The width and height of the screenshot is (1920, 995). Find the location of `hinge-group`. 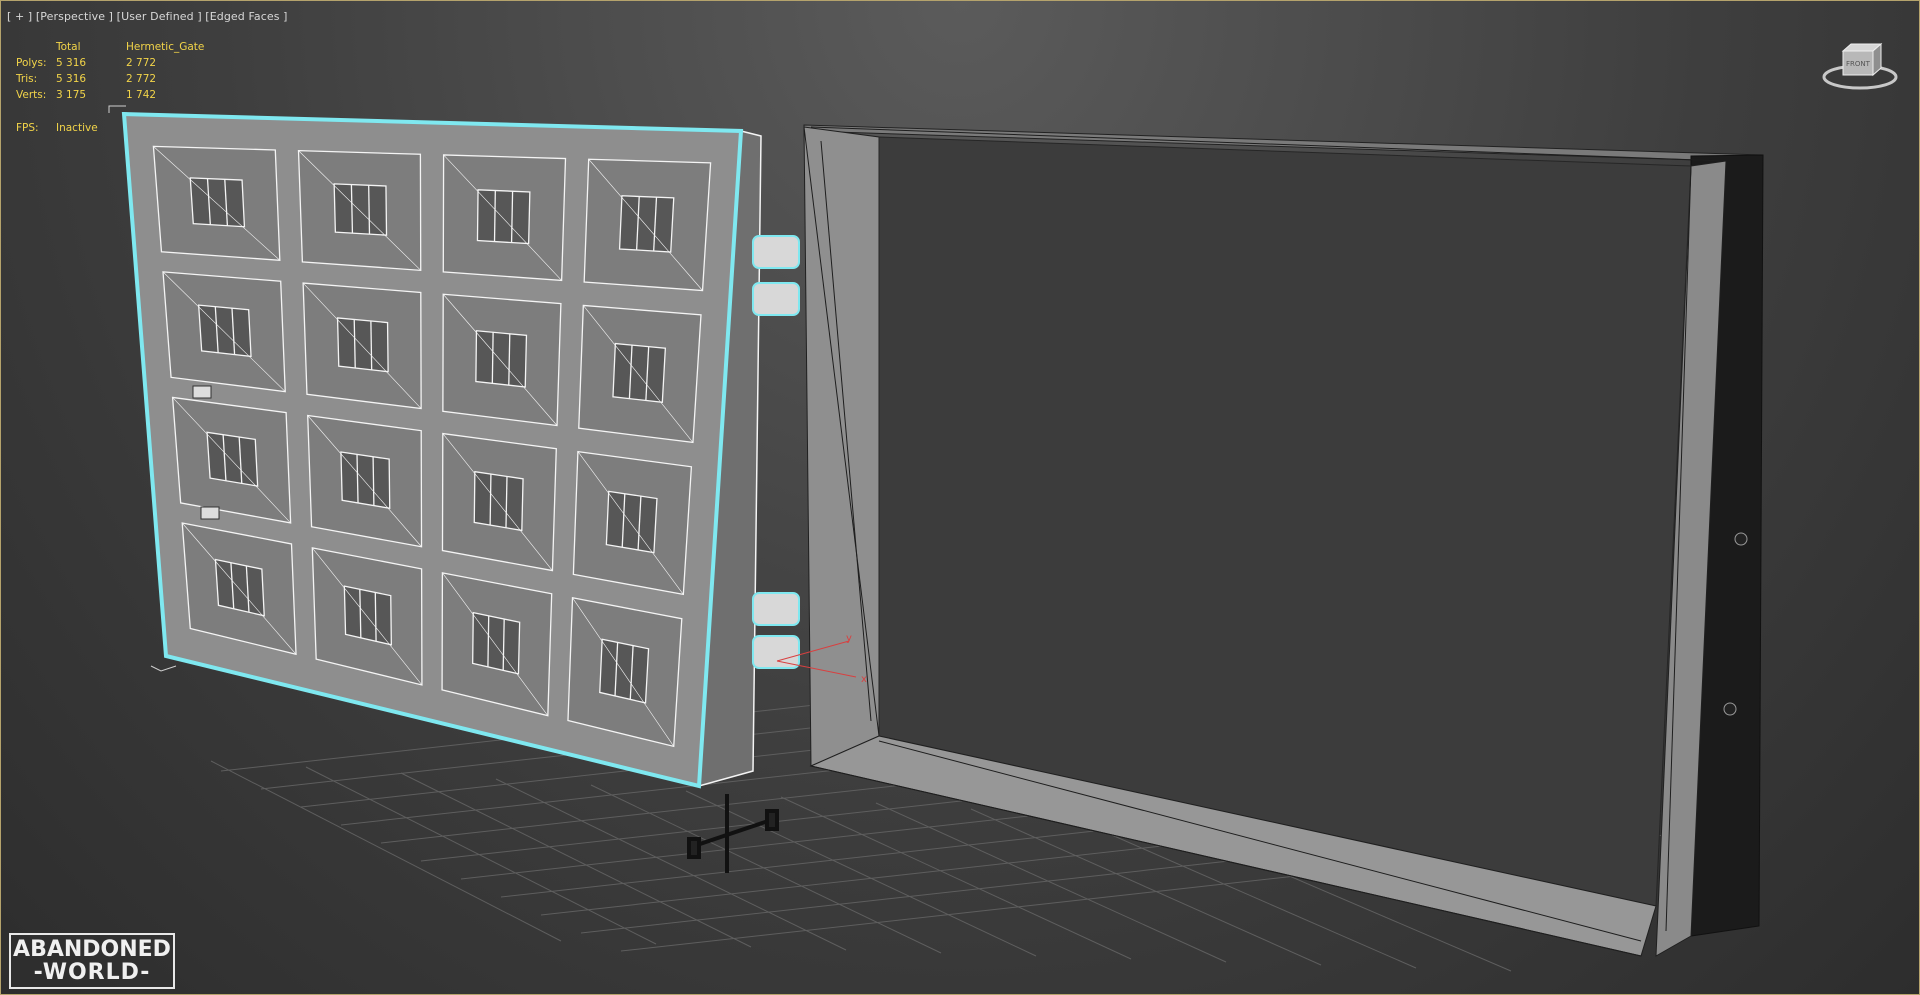

hinge-group is located at coordinates (776, 452).